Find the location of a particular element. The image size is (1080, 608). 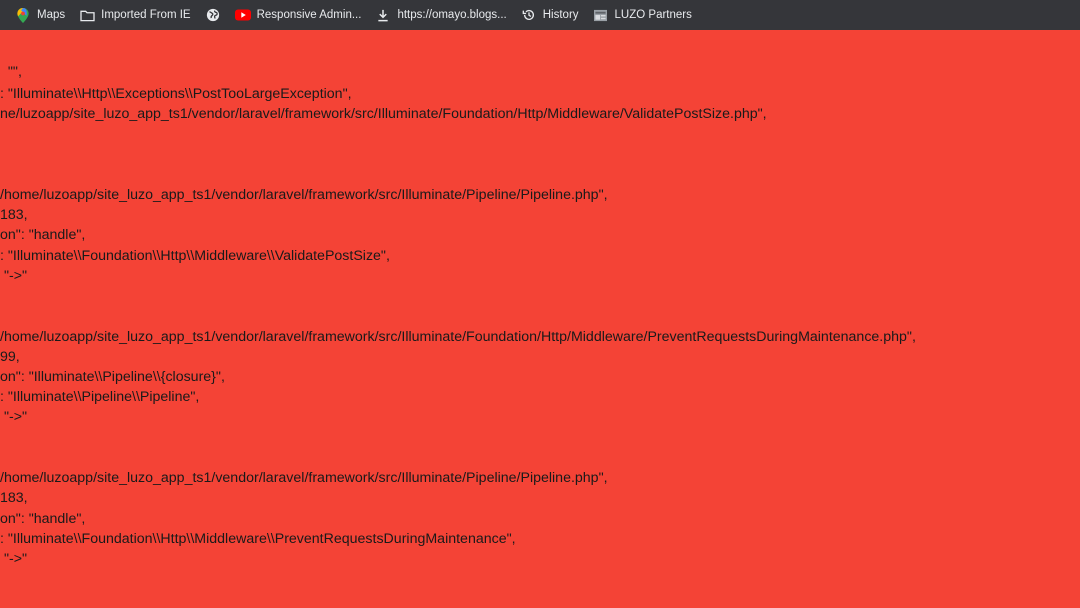

globe-icon is located at coordinates (213, 15).